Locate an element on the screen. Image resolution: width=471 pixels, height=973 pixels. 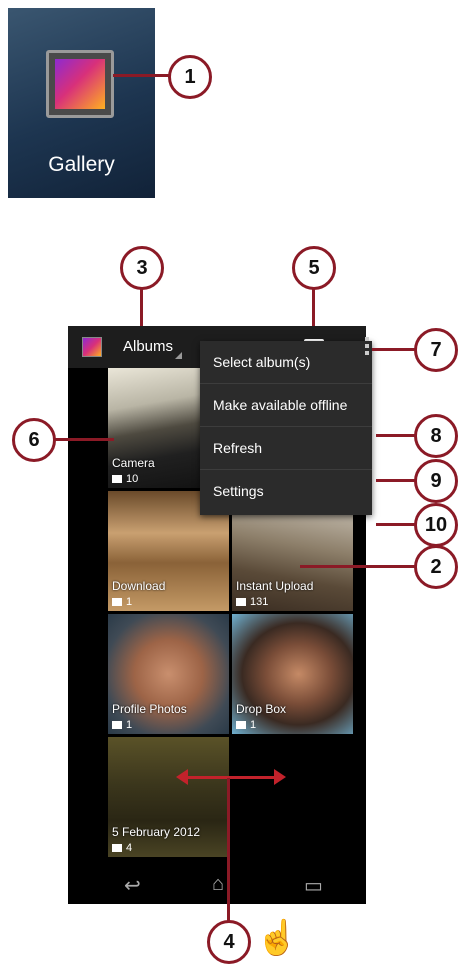
album-name: Download is located at coordinates (139, 586).